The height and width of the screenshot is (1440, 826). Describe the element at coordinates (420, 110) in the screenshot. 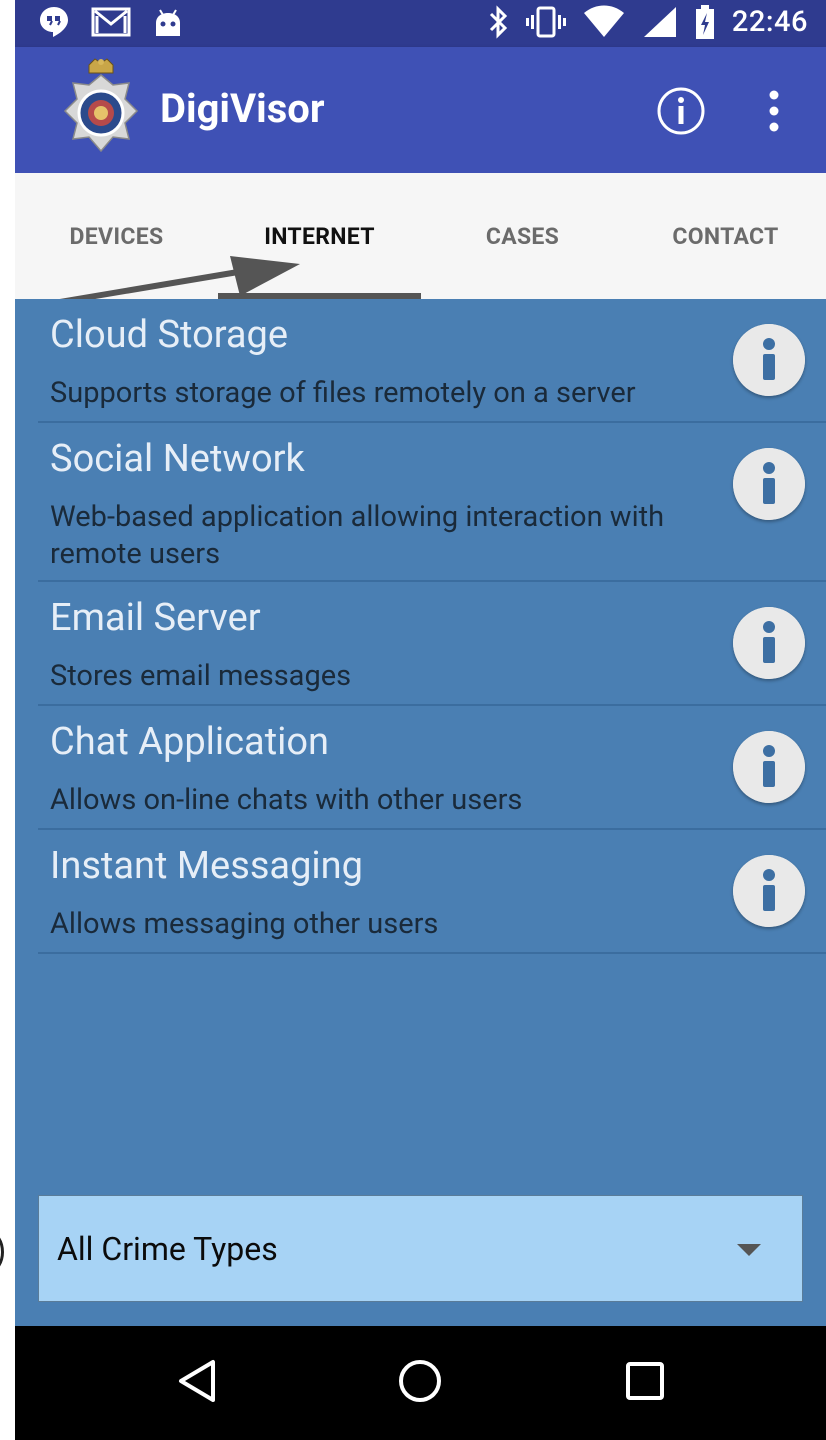

I see `app-bar: DigiVisor` at that location.